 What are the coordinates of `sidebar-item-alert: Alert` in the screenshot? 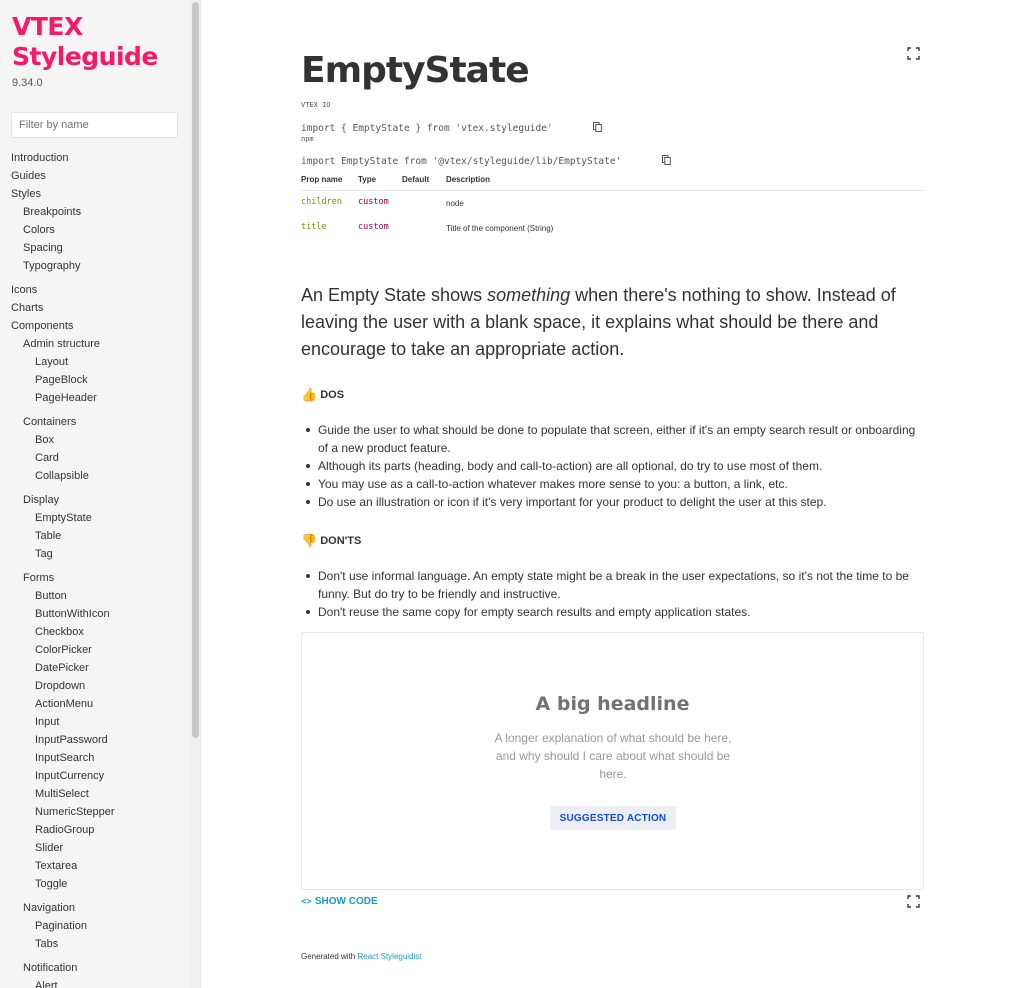 It's located at (46, 984).